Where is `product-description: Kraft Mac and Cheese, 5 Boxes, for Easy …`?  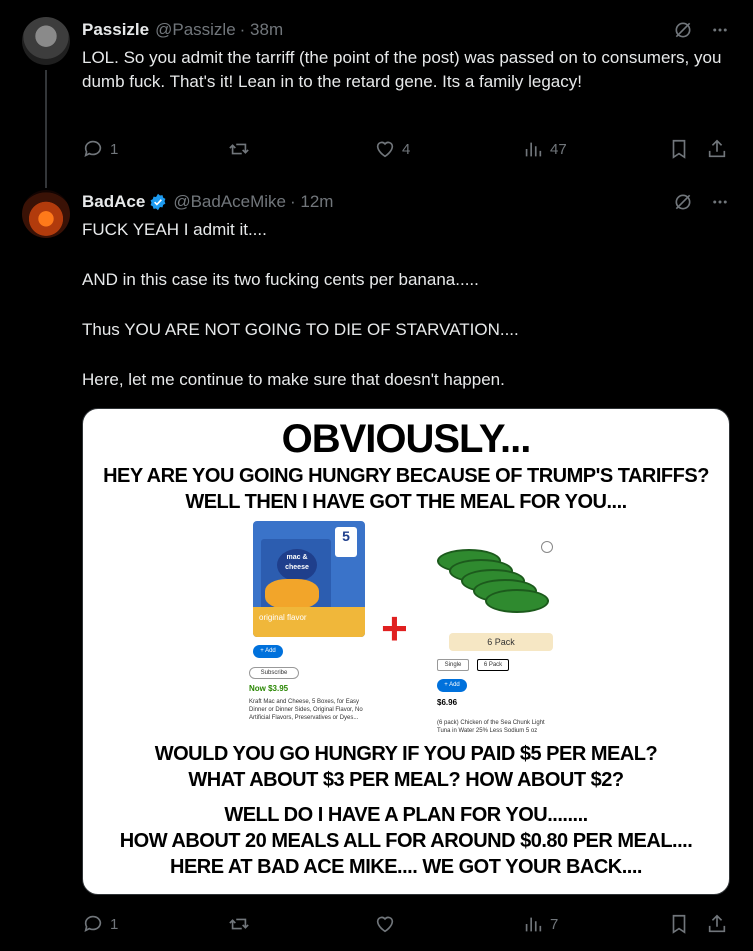
product-description: Kraft Mac and Cheese, 5 Boxes, for Easy … is located at coordinates (306, 710).